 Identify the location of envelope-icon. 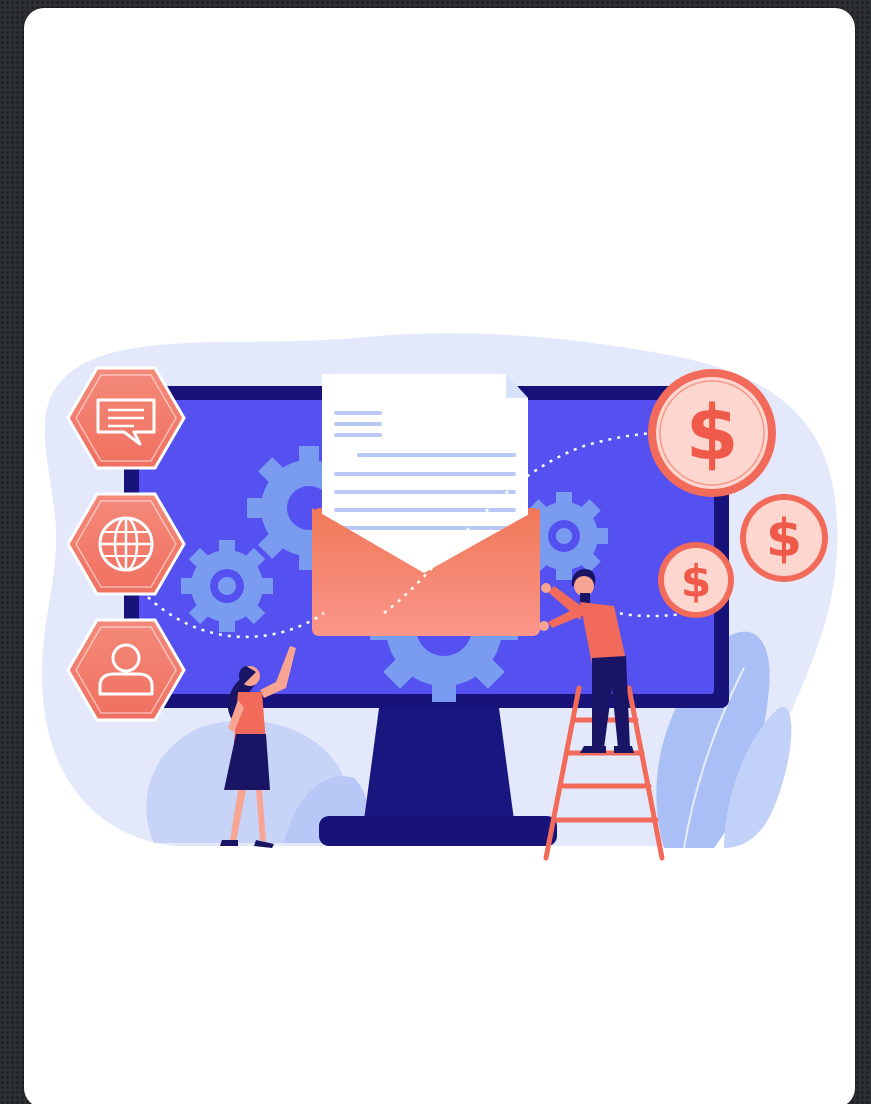
(426, 505).